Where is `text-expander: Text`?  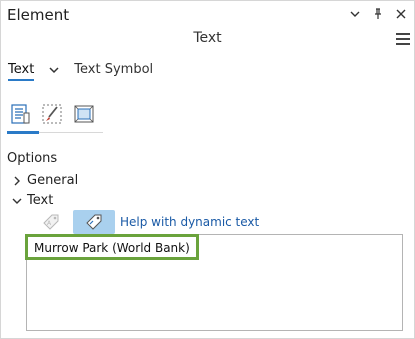
text-expander: Text is located at coordinates (32, 200).